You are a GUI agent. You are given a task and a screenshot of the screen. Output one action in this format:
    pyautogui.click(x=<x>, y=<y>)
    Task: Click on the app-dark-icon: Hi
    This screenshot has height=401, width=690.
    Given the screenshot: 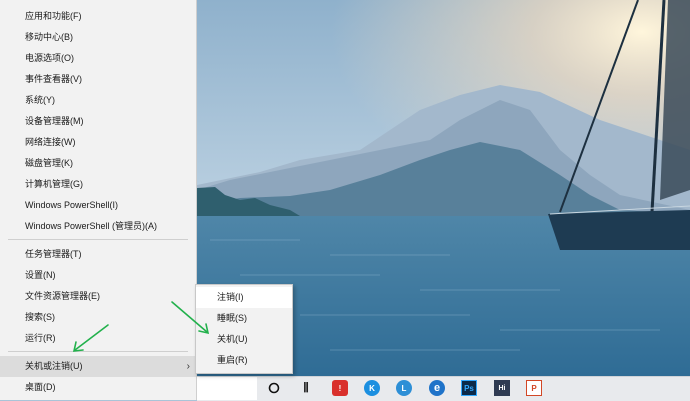 What is the action you would take?
    pyautogui.click(x=502, y=388)
    